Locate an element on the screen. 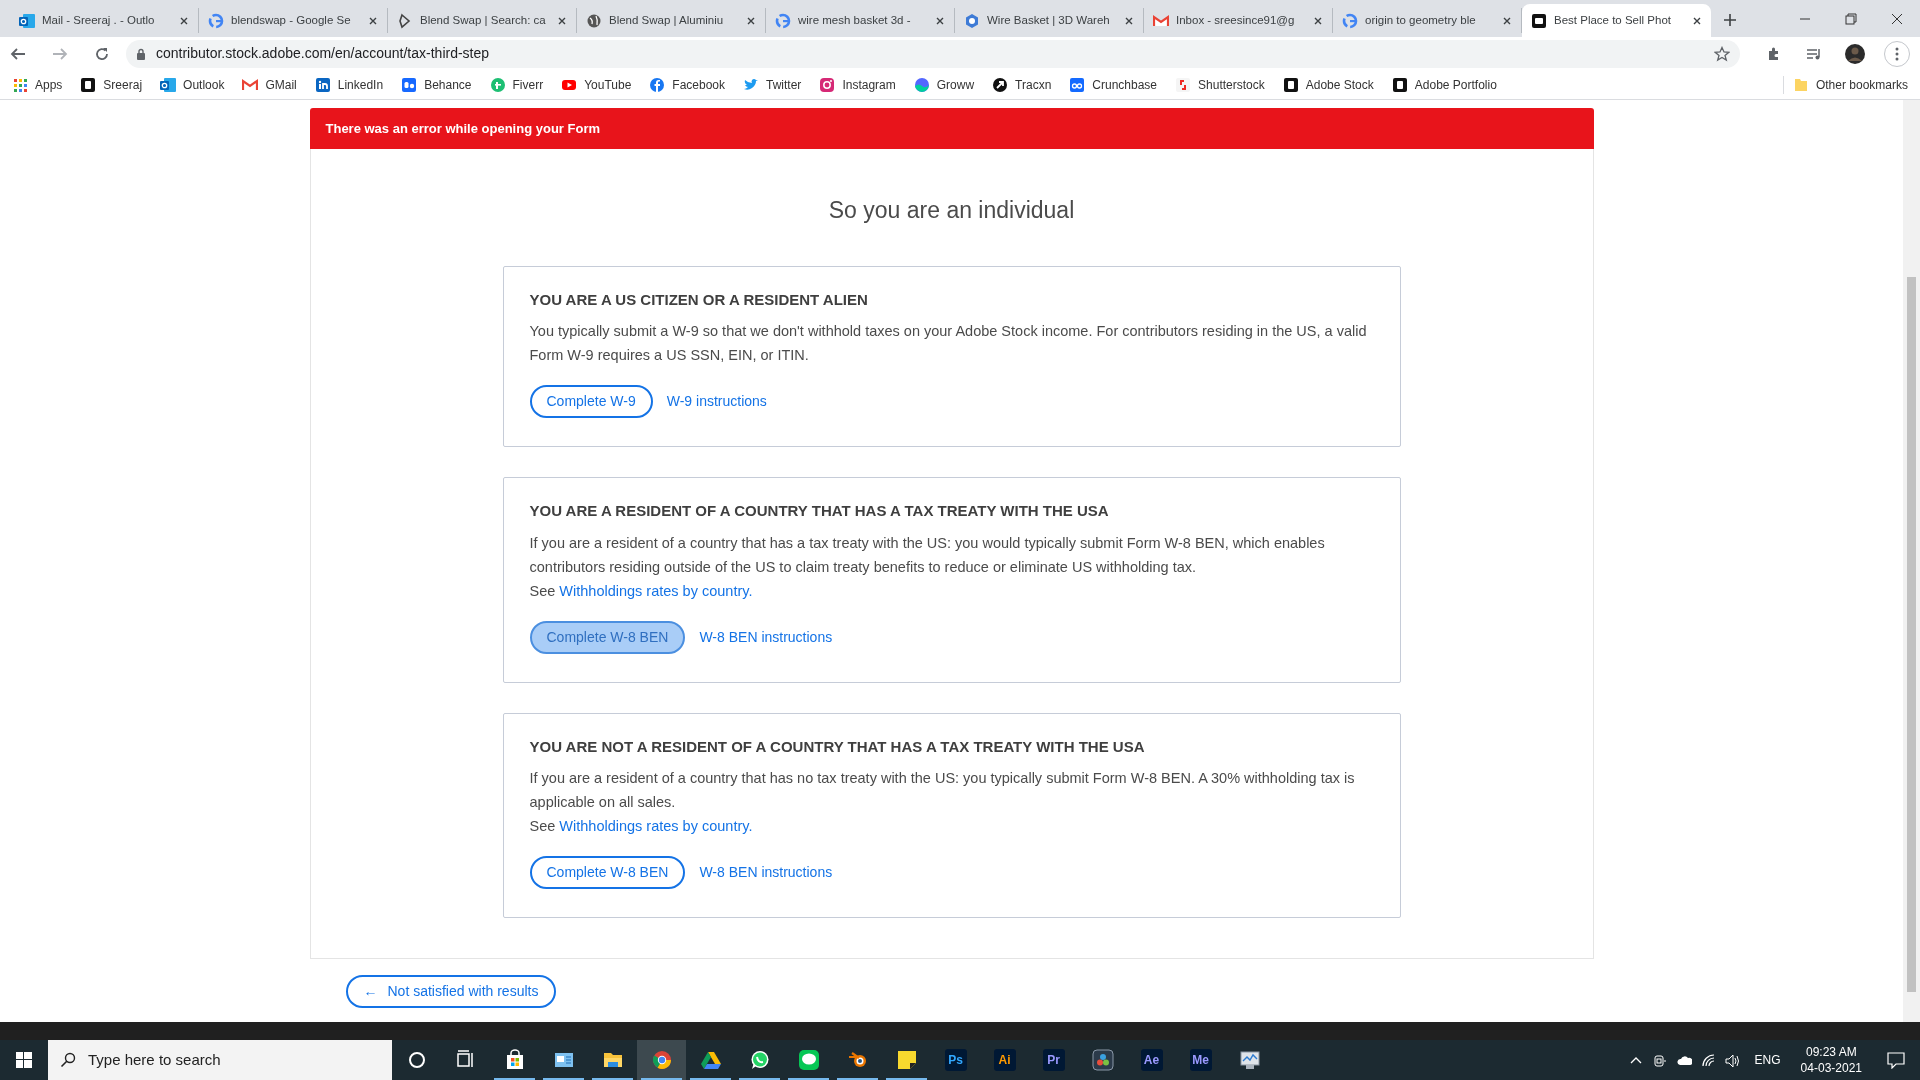 This screenshot has width=1920, height=1080. app-icon: Me is located at coordinates (1200, 1060).